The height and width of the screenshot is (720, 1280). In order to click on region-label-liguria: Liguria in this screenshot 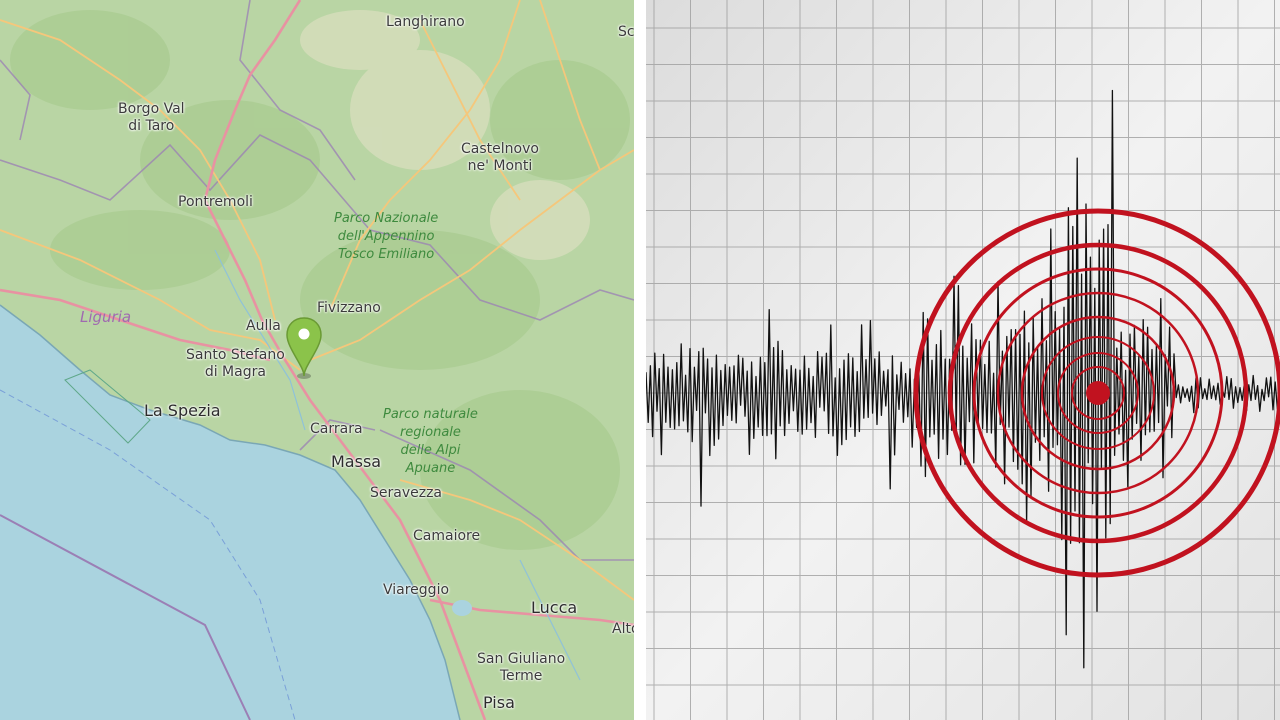, I will do `click(106, 317)`.